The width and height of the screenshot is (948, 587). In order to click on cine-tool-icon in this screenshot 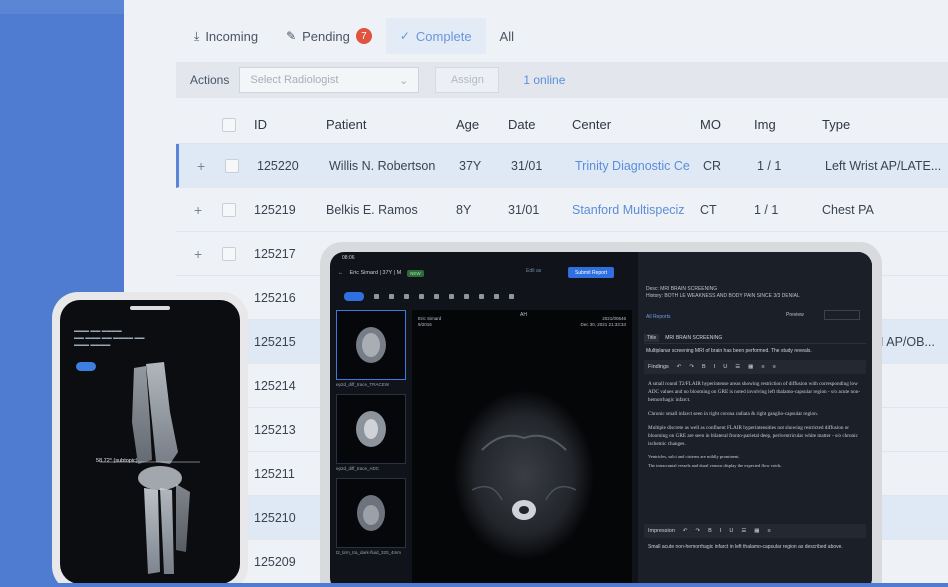, I will do `click(511, 296)`.